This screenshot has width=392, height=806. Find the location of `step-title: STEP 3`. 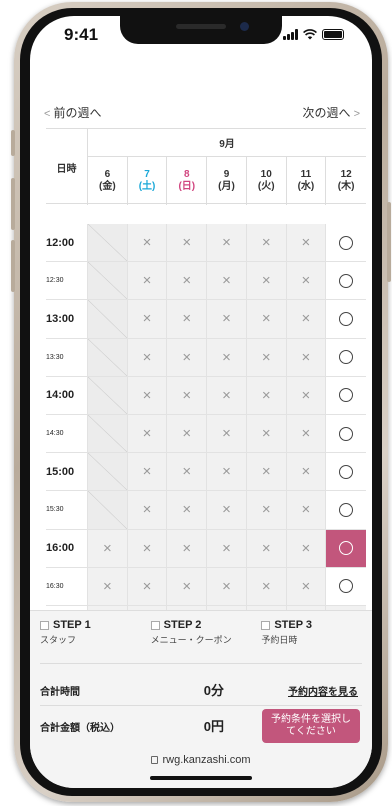

step-title: STEP 3 is located at coordinates (293, 625).